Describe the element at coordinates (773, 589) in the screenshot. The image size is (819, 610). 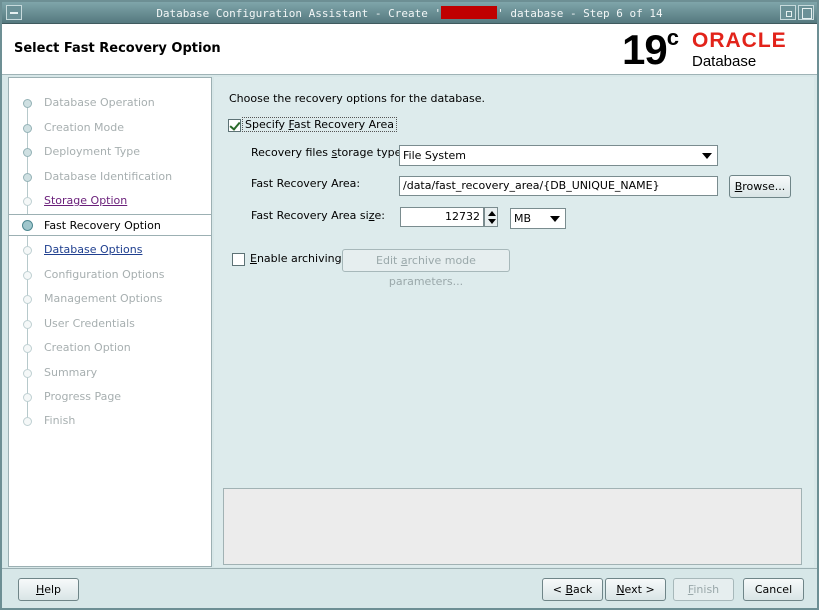
I see `cancel-button: Cancel` at that location.